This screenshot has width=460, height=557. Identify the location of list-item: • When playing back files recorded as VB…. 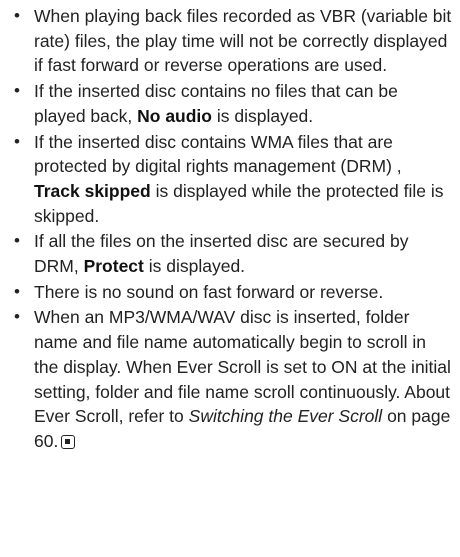
(232, 41).